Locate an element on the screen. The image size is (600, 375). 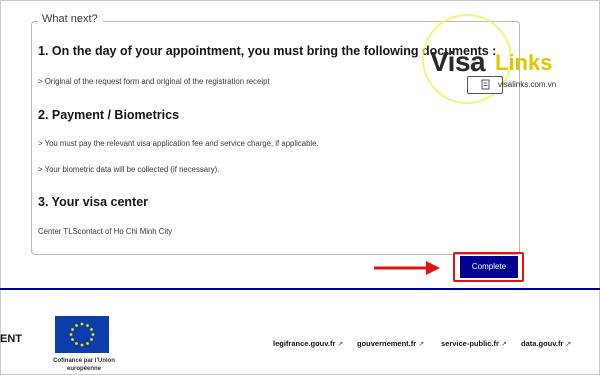
footer-link-data-gouv: data.gouv.fr ↗ is located at coordinates (546, 343).